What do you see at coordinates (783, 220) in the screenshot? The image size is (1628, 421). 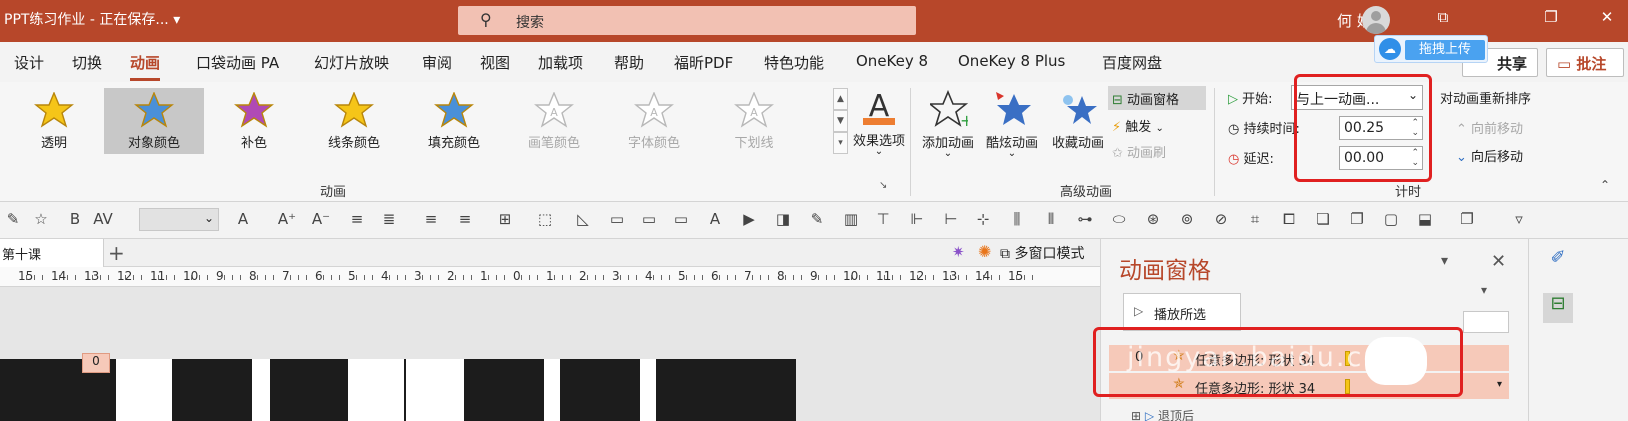 I see `shape-fill-icon: ◨` at bounding box center [783, 220].